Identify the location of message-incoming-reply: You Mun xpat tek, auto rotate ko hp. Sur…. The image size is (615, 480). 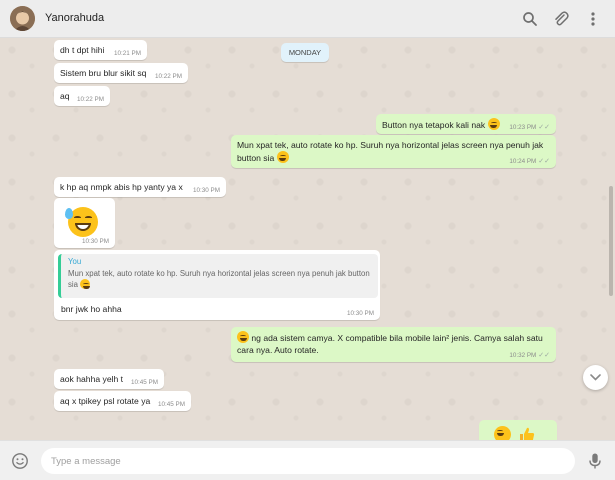
(217, 285).